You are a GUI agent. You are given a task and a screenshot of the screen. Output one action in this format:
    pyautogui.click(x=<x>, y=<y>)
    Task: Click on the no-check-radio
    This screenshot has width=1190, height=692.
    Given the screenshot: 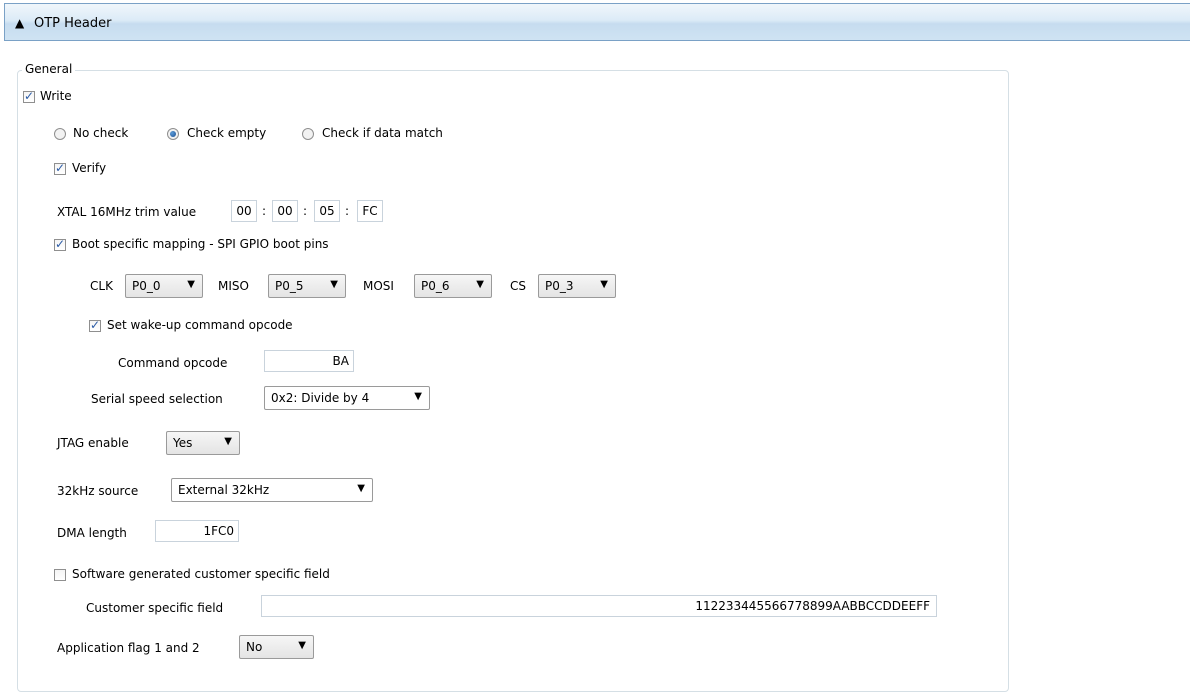 What is the action you would take?
    pyautogui.click(x=60, y=134)
    